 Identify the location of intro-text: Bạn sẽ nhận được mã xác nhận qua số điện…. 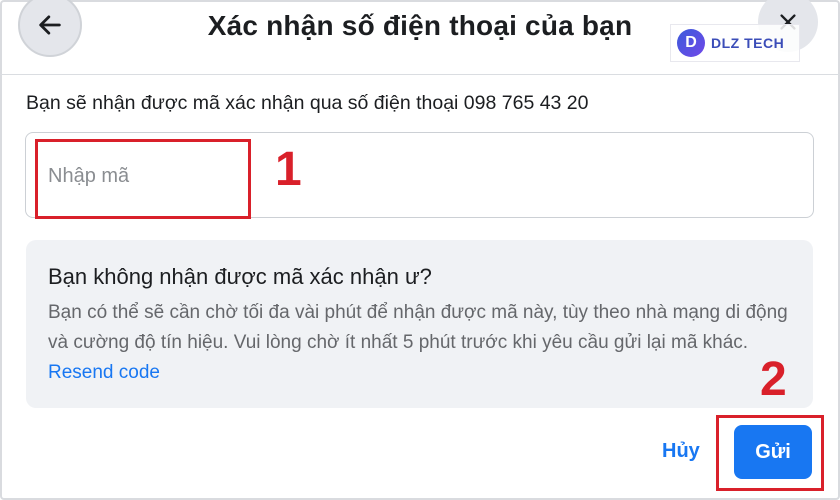
(307, 103).